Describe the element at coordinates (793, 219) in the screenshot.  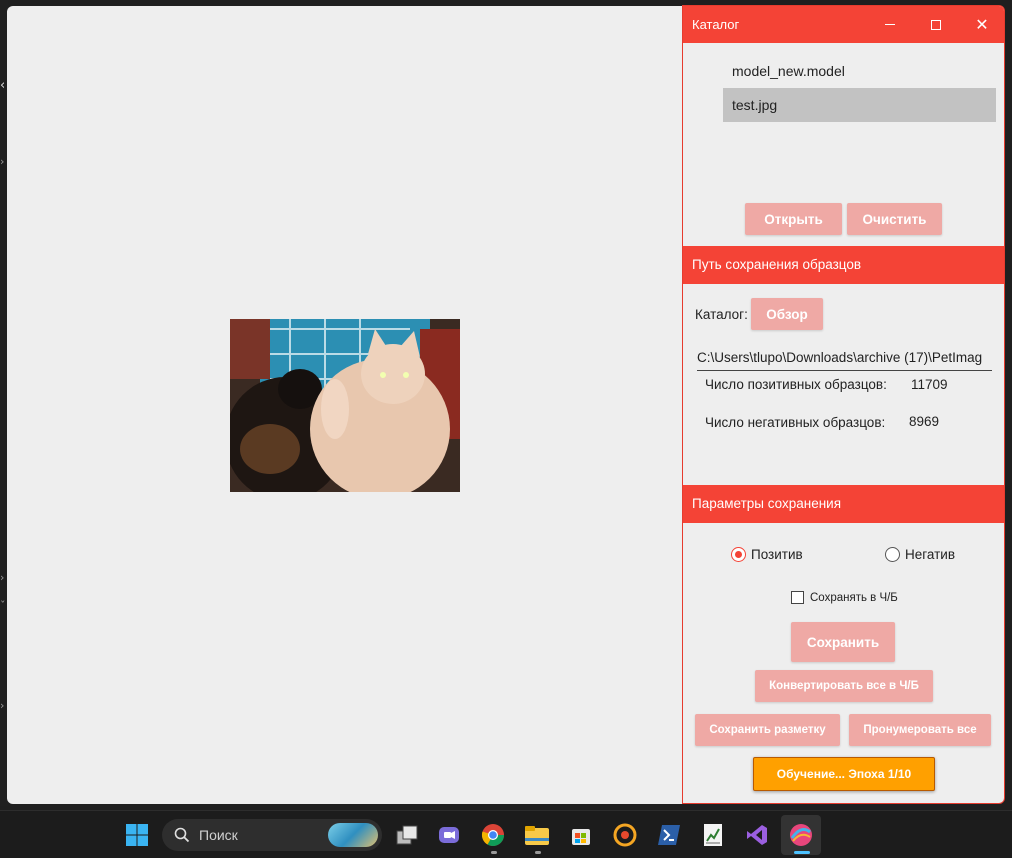
I see `open-button: Открыть` at that location.